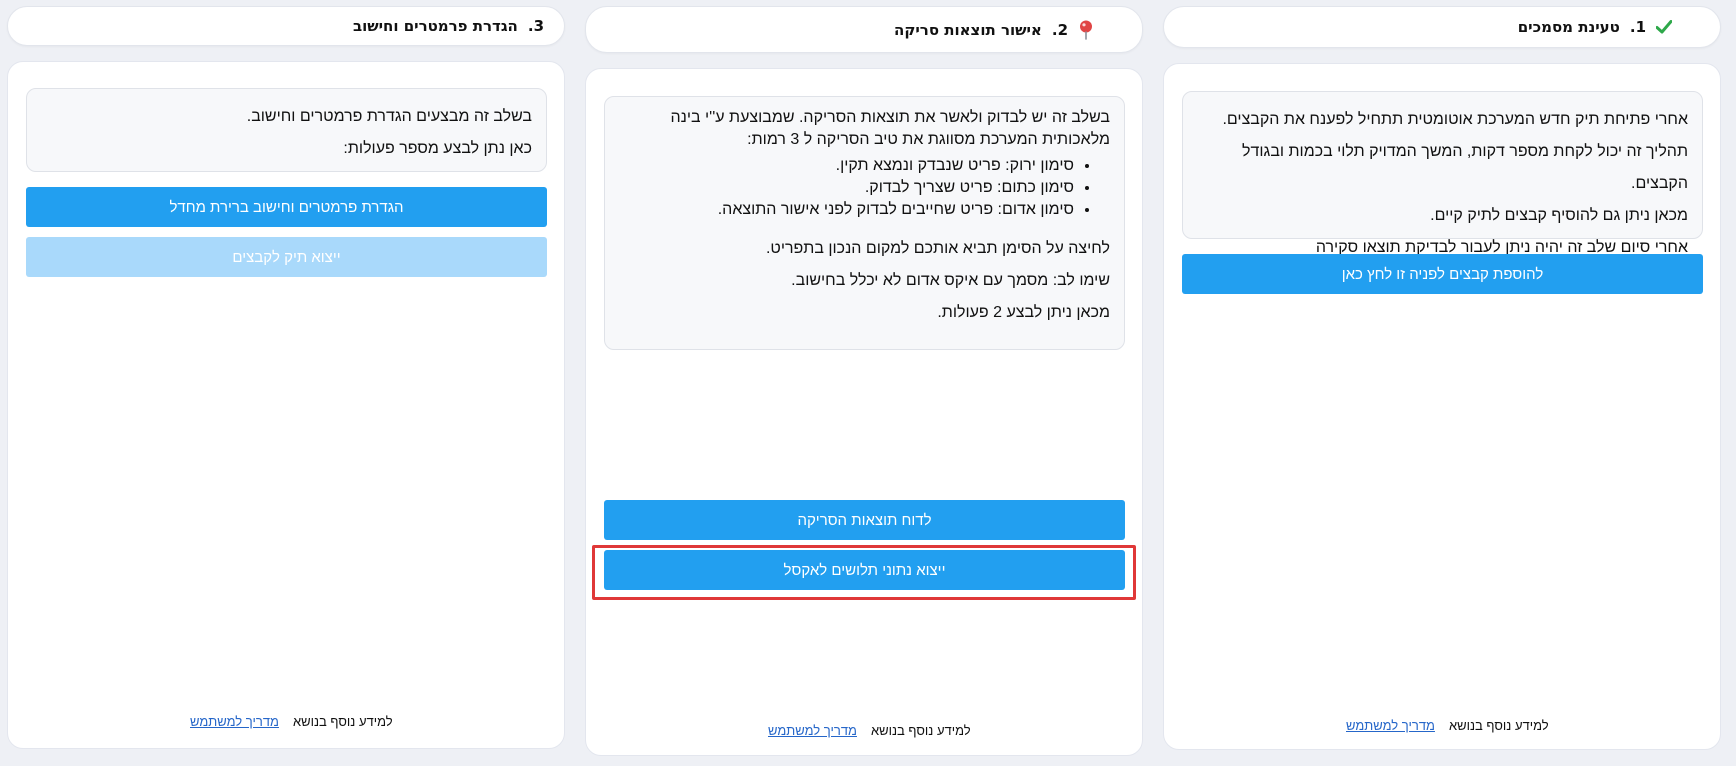  Describe the element at coordinates (1568, 27) in the screenshot. I see `step-1-title: טעינת מסמכים` at that location.